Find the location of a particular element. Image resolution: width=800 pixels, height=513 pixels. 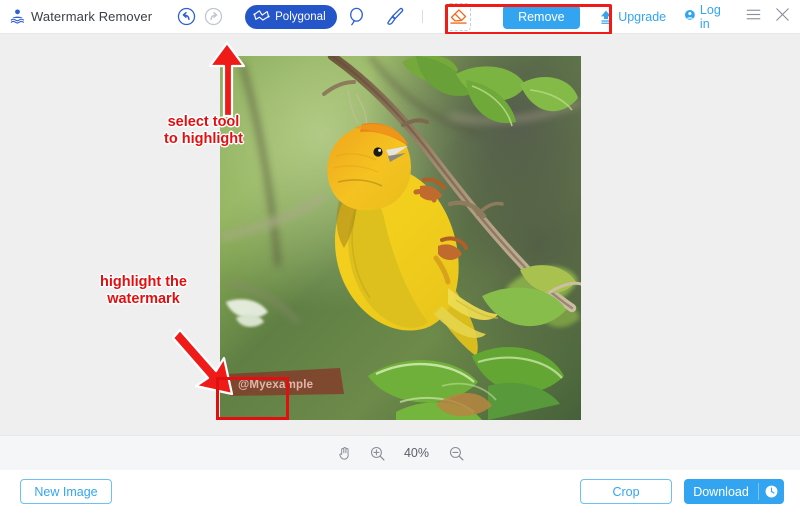

undo-arrow-icon is located at coordinates (186, 16).